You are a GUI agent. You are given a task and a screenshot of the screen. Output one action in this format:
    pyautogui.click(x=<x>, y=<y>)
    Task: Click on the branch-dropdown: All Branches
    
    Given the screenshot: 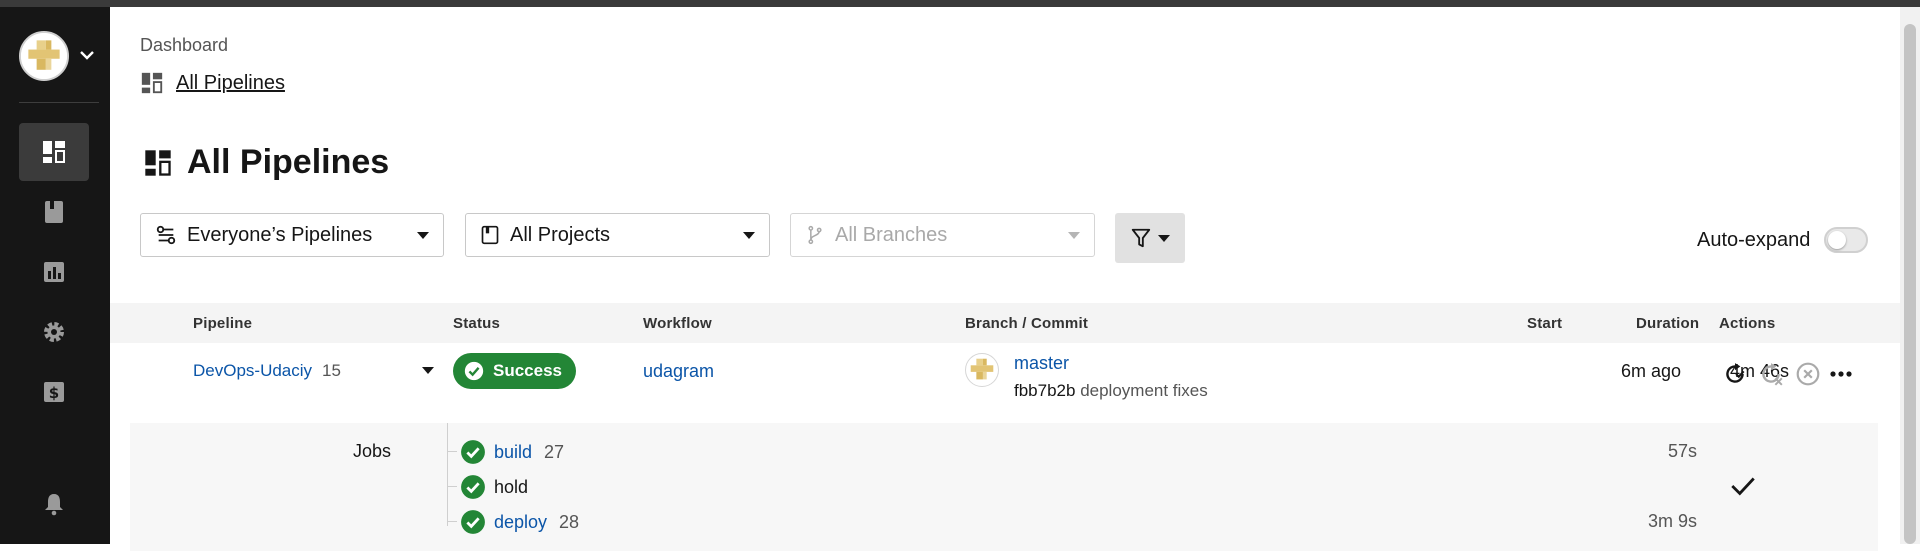 What is the action you would take?
    pyautogui.click(x=942, y=235)
    